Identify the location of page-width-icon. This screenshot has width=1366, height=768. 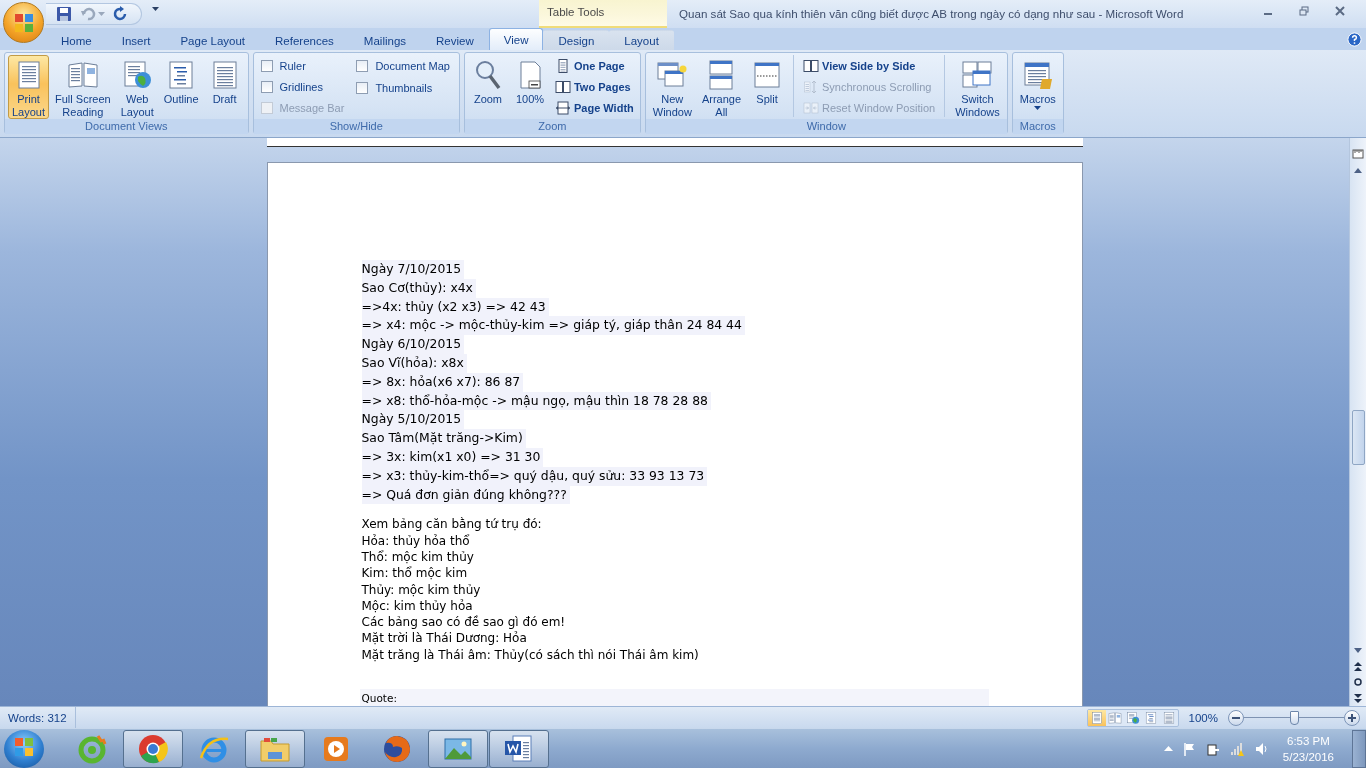
(562, 108).